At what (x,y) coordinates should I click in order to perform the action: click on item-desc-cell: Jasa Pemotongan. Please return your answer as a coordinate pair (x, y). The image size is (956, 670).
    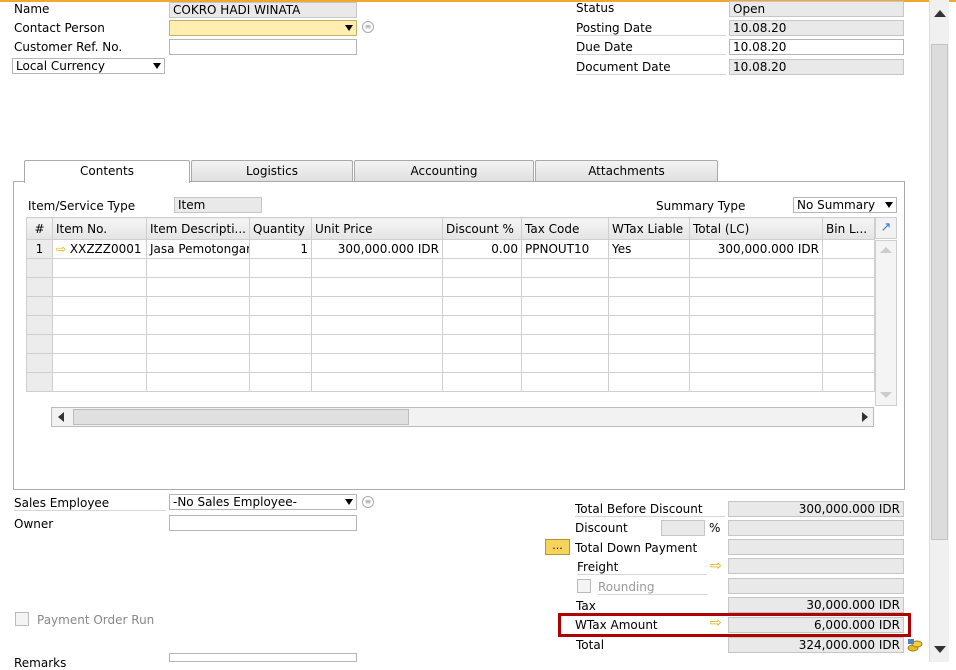
    Looking at the image, I should click on (198, 249).